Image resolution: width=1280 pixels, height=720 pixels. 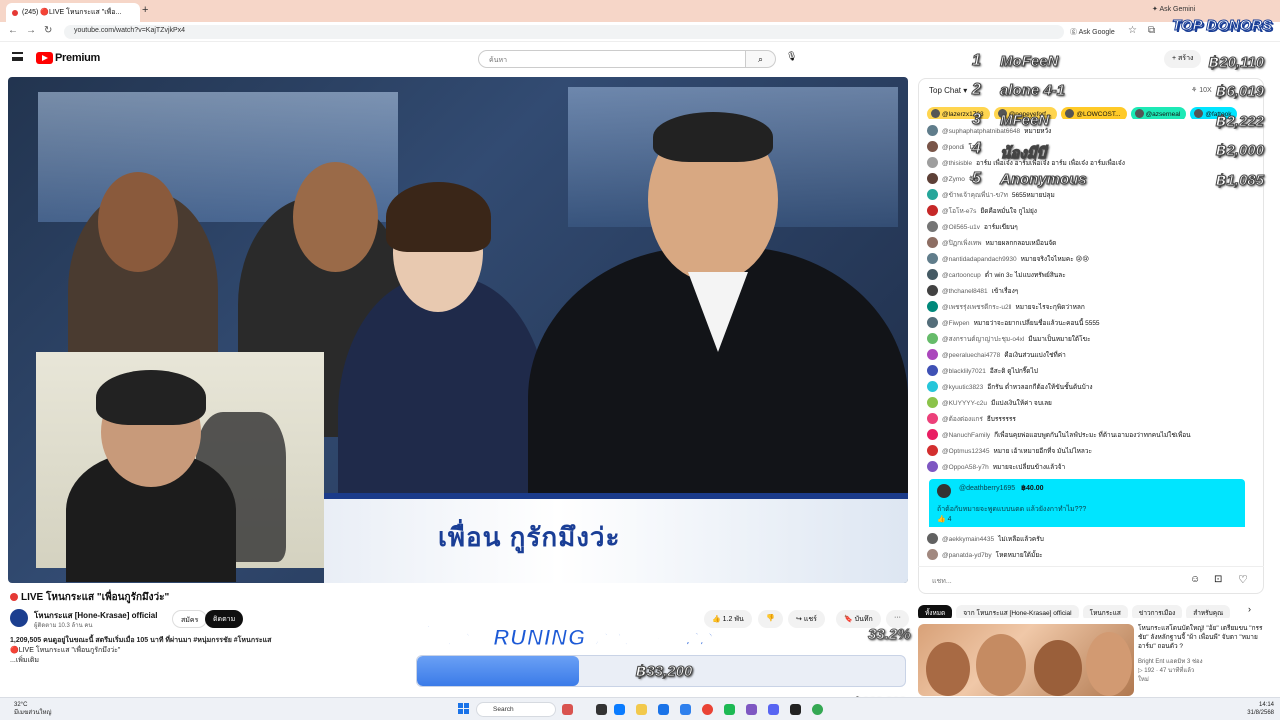 I want to click on bookmark-star-icon: ☆, so click(x=1132, y=30).